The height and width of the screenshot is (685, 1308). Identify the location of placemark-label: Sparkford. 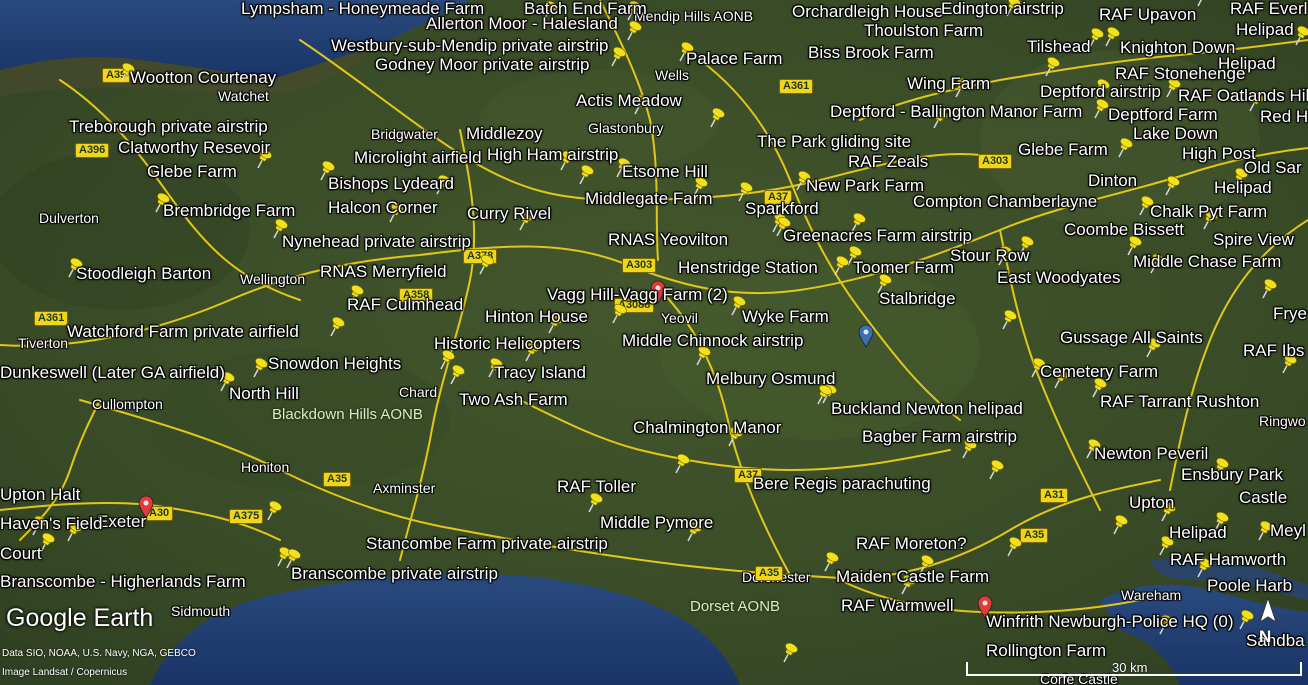
(782, 208).